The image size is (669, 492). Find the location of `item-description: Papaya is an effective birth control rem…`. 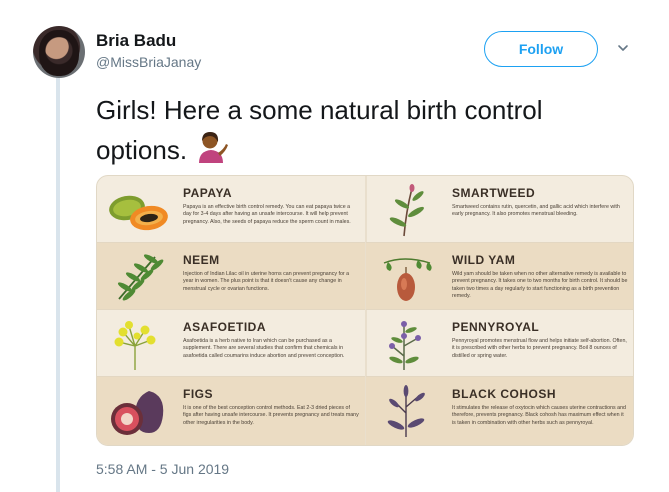

item-description: Papaya is an effective birth control rem… is located at coordinates (267, 214).